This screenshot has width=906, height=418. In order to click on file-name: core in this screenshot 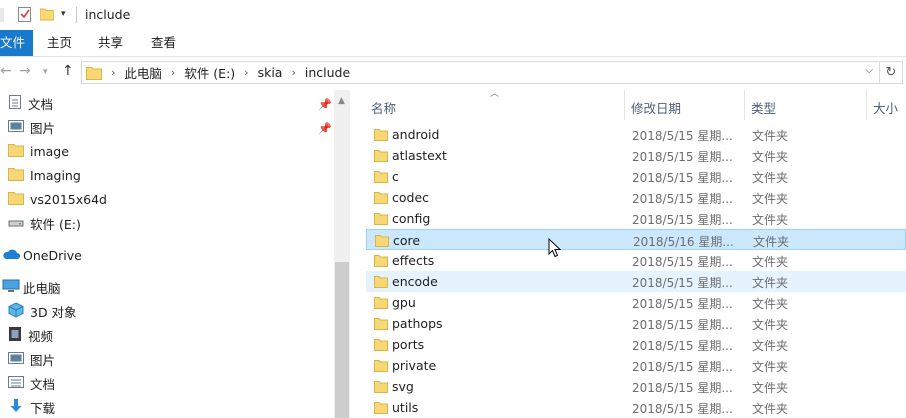, I will do `click(407, 240)`.